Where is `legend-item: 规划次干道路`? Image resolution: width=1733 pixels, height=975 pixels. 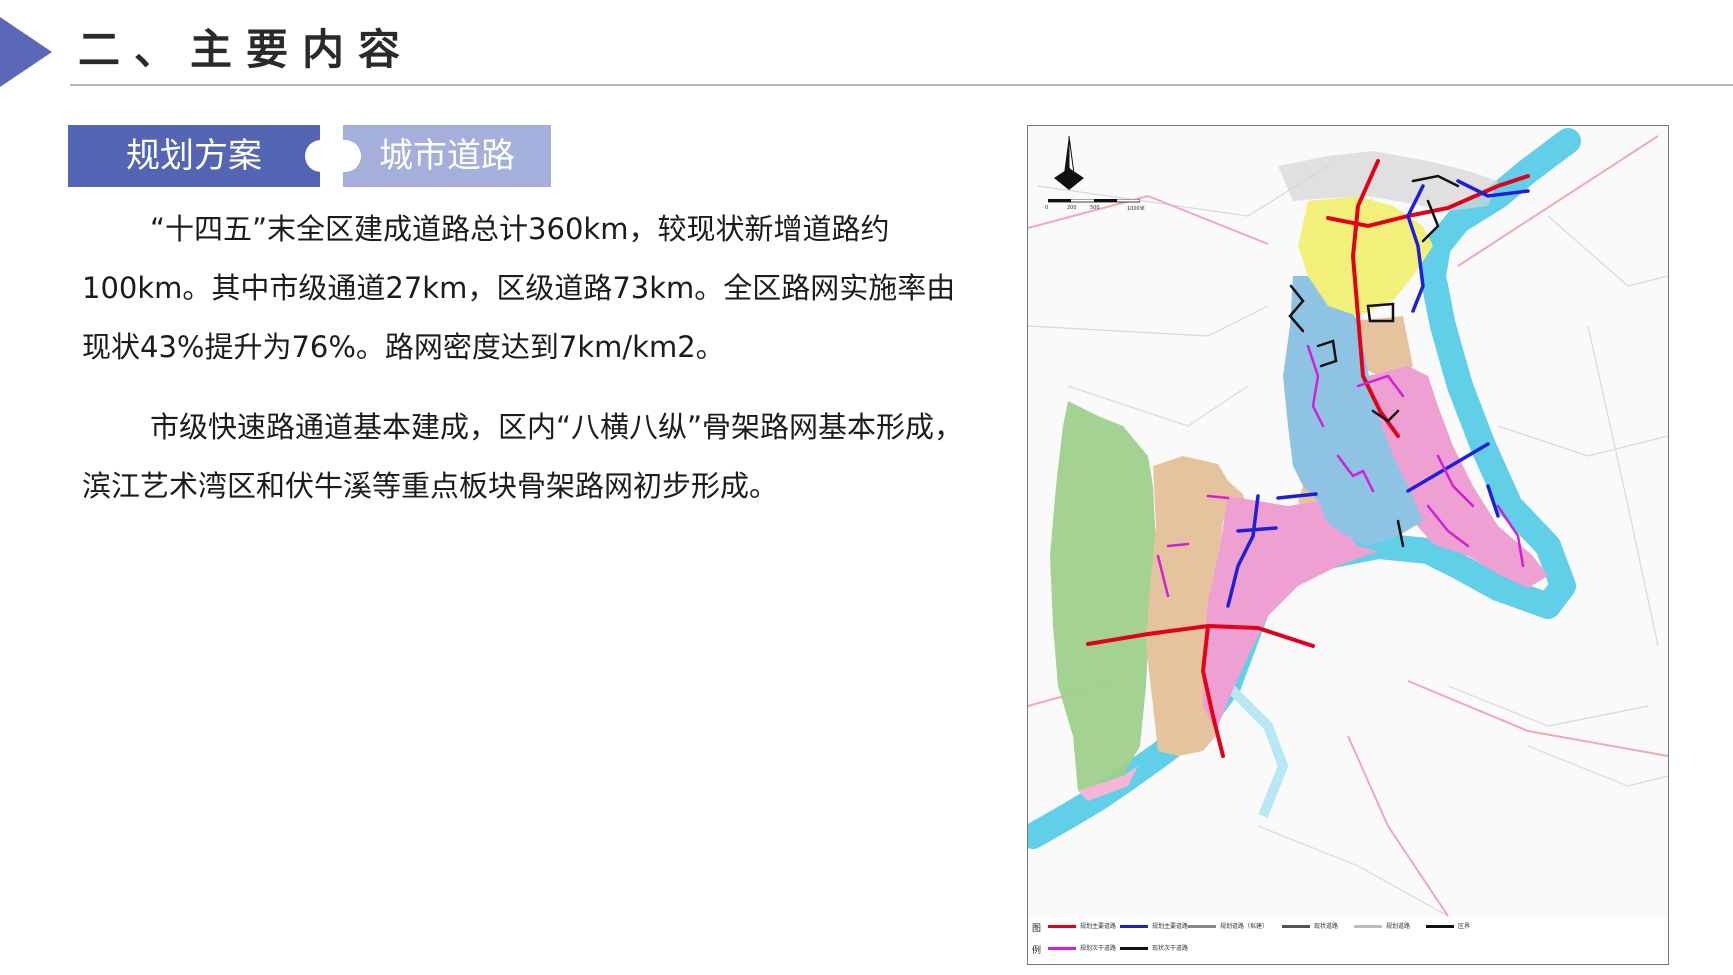 legend-item: 规划次干道路 is located at coordinates (1082, 949).